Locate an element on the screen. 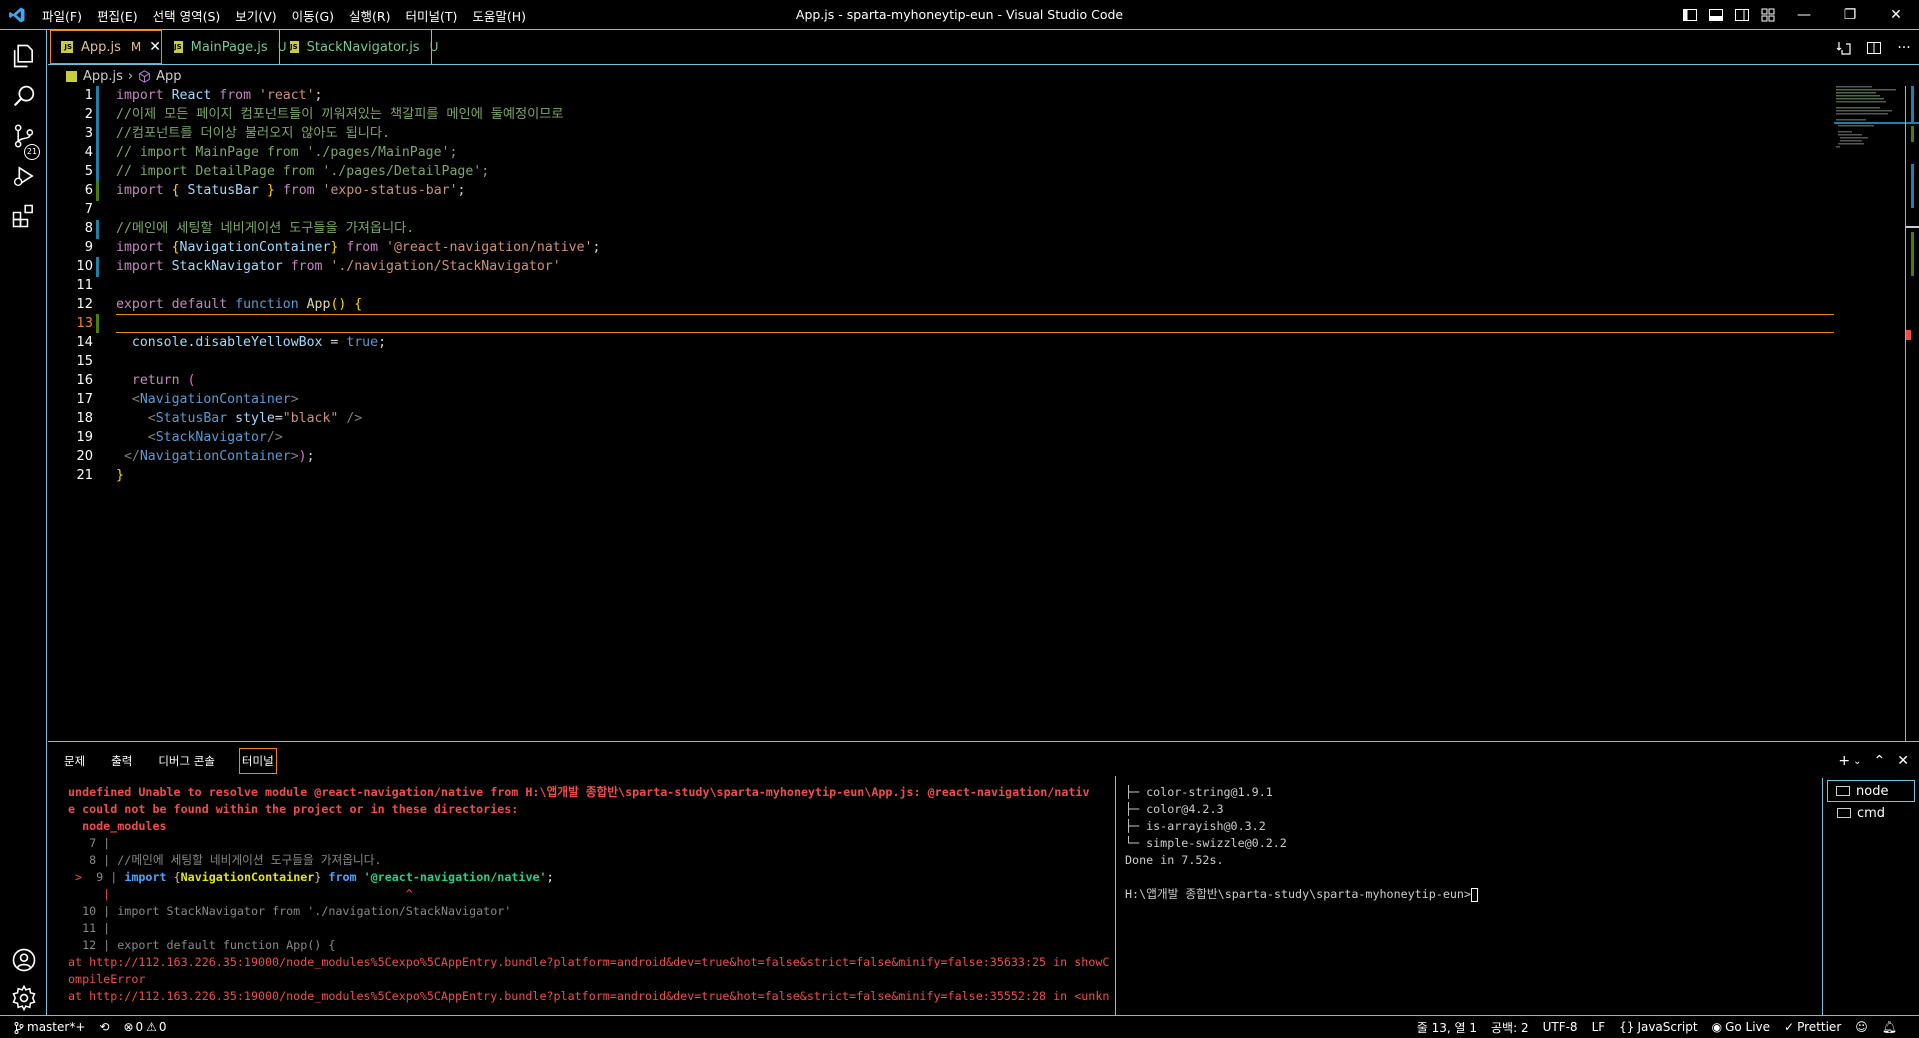 The image size is (1919, 1038). symbol-method-icon is located at coordinates (144, 76).